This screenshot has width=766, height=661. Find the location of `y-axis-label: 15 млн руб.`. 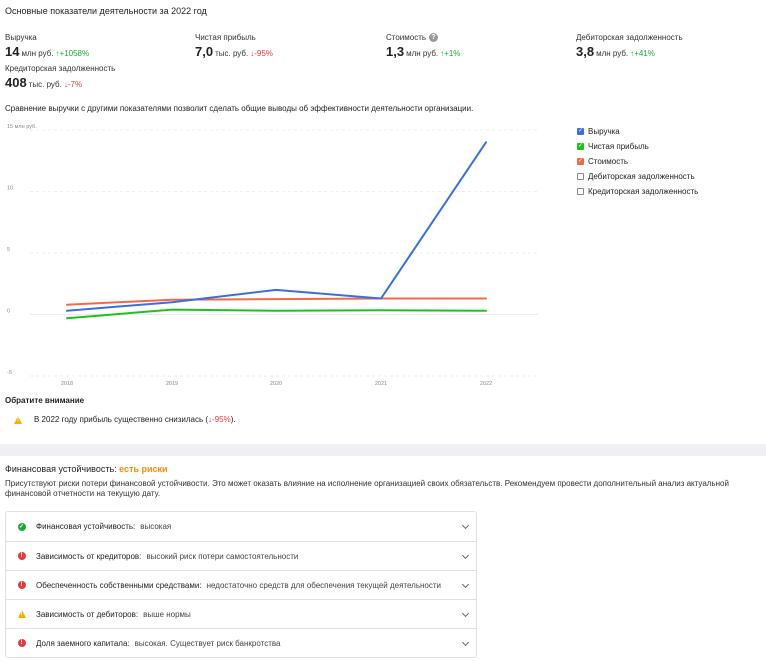

y-axis-label: 15 млн руб. is located at coordinates (22, 127).